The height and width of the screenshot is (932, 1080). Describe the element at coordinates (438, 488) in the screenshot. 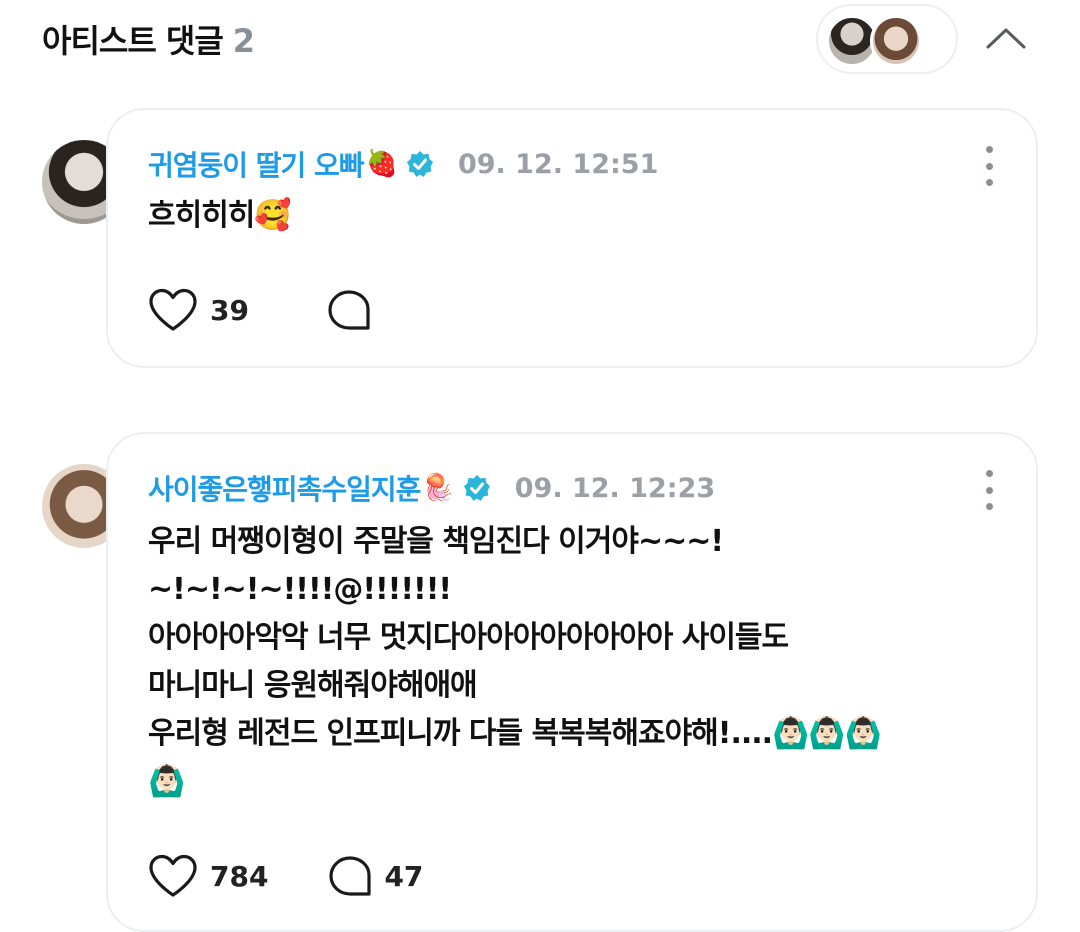

I see `author-emoji: 🪼` at that location.